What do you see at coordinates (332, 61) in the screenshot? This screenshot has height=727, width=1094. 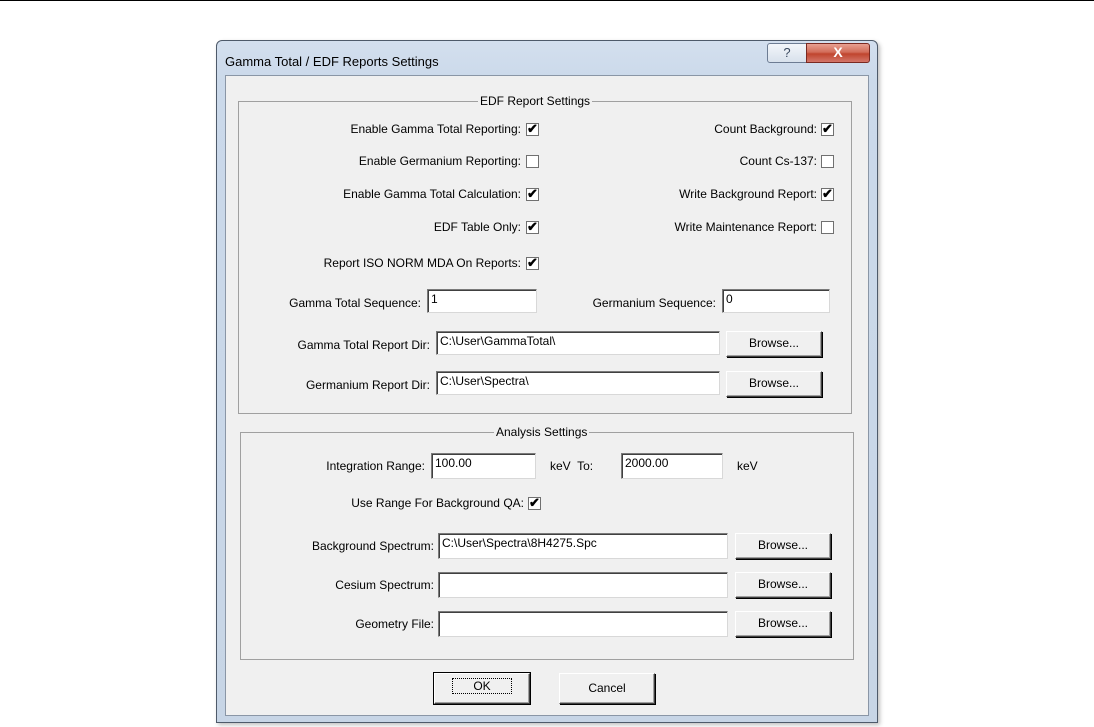 I see `dialog-title: Gamma Total / EDF Reports Settings` at bounding box center [332, 61].